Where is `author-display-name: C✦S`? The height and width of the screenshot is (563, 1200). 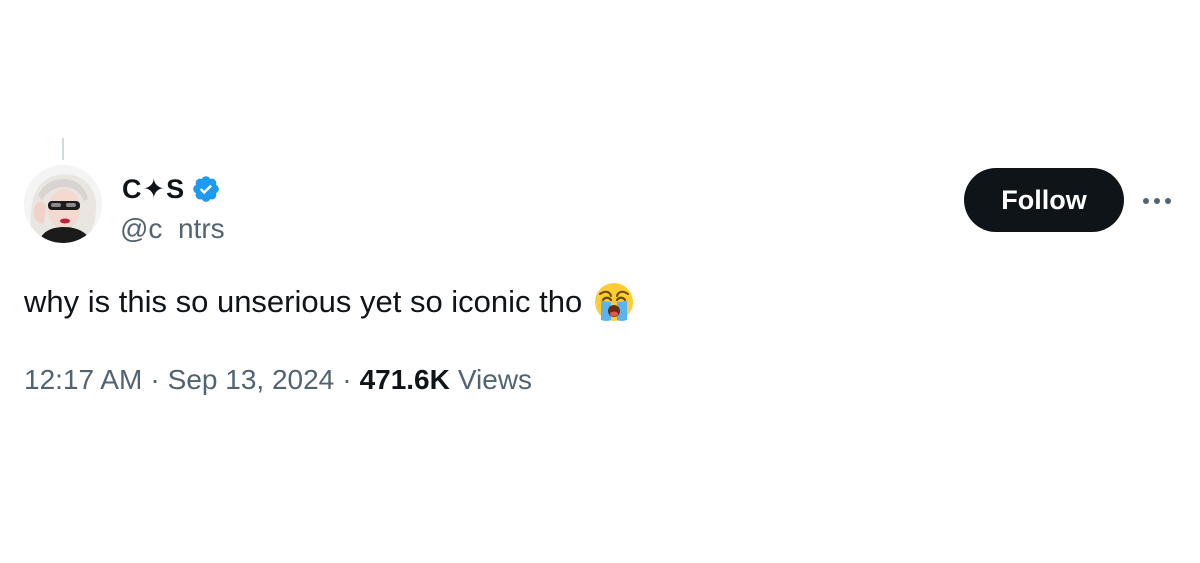
author-display-name: C✦S is located at coordinates (153, 189).